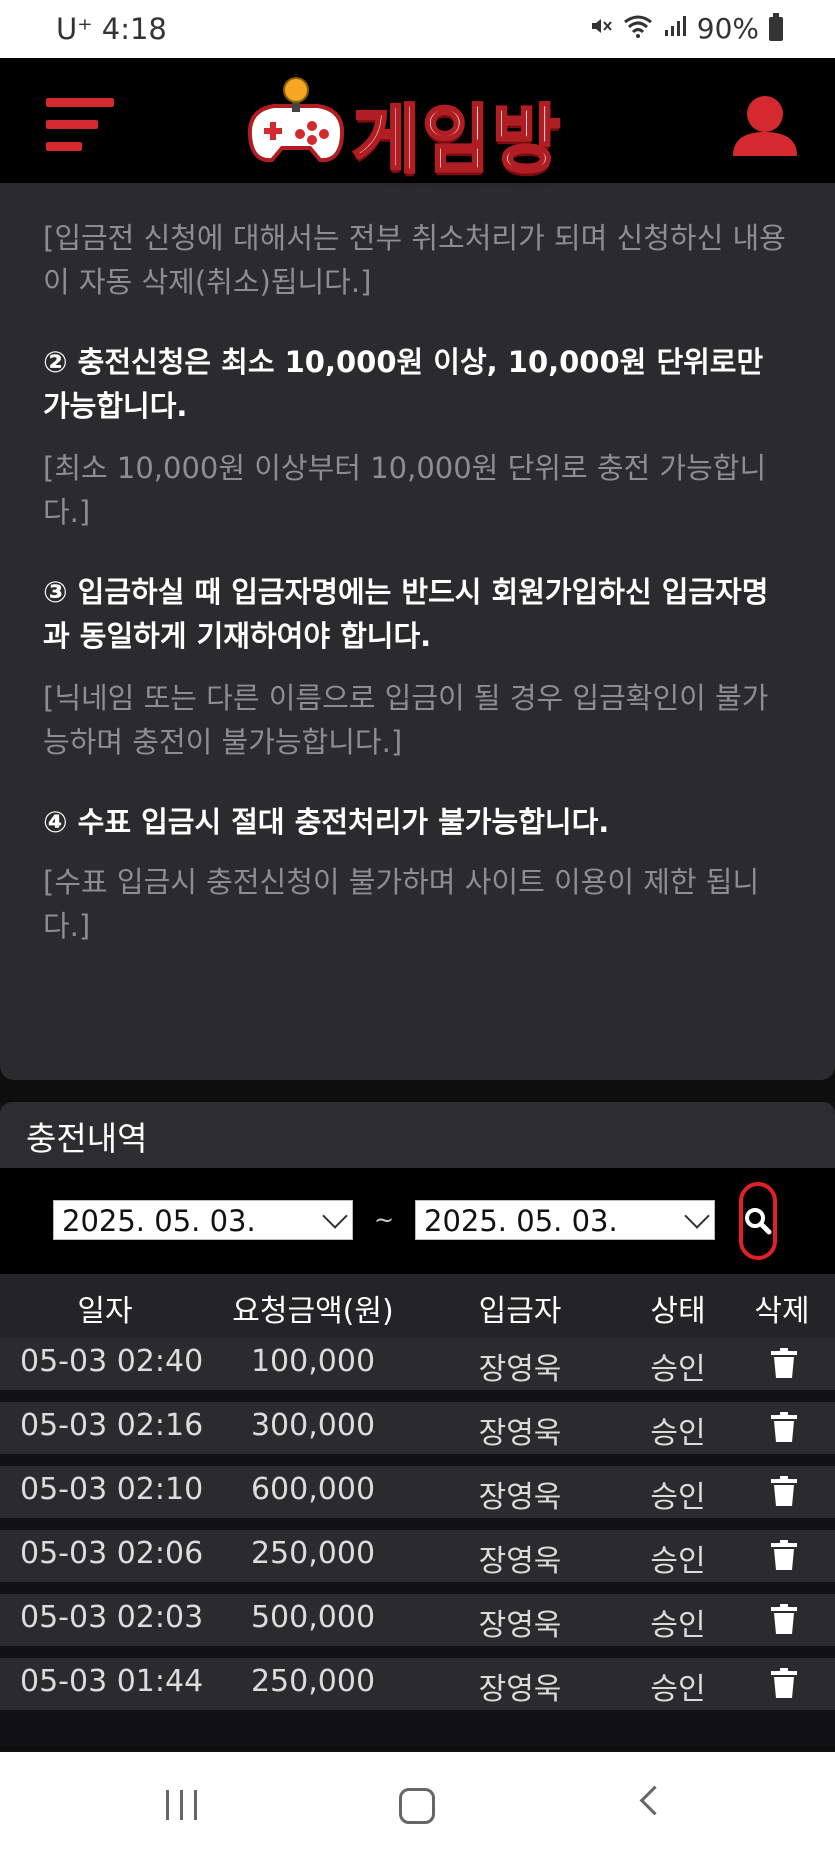  What do you see at coordinates (313, 1617) in the screenshot?
I see `row-amount: 500,000` at bounding box center [313, 1617].